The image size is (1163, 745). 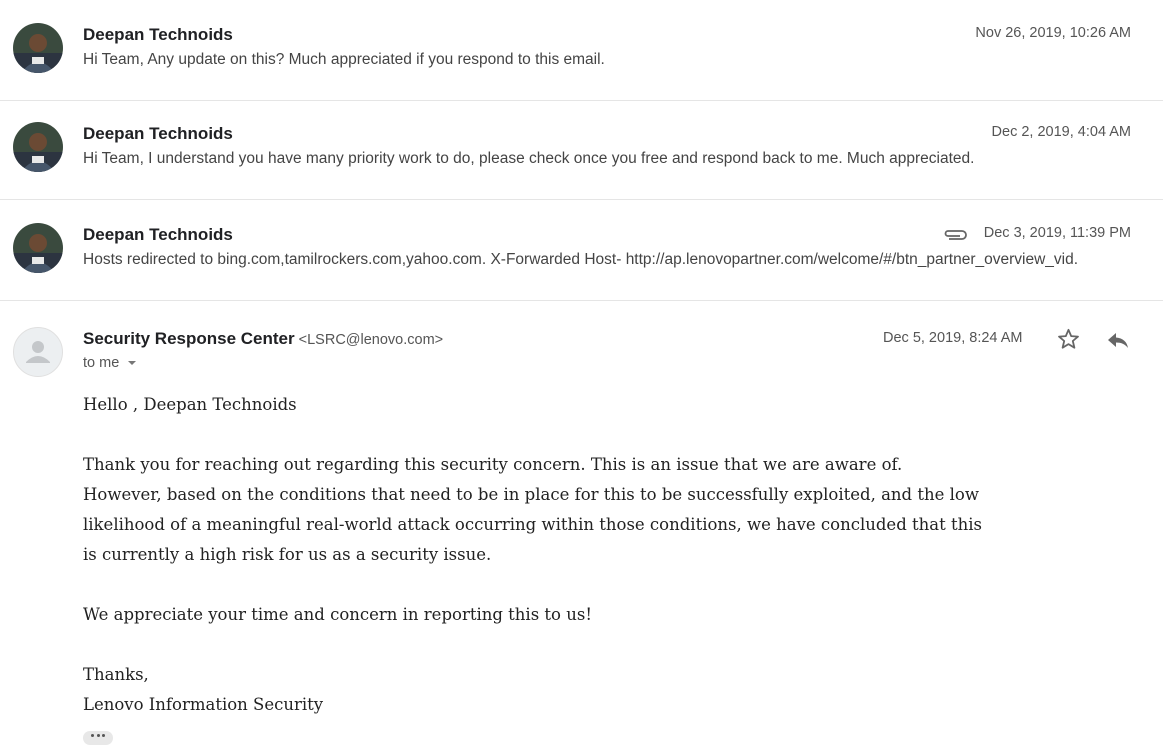 What do you see at coordinates (1061, 132) in the screenshot?
I see `message-date: Dec 2, 2019, 4:04 AM` at bounding box center [1061, 132].